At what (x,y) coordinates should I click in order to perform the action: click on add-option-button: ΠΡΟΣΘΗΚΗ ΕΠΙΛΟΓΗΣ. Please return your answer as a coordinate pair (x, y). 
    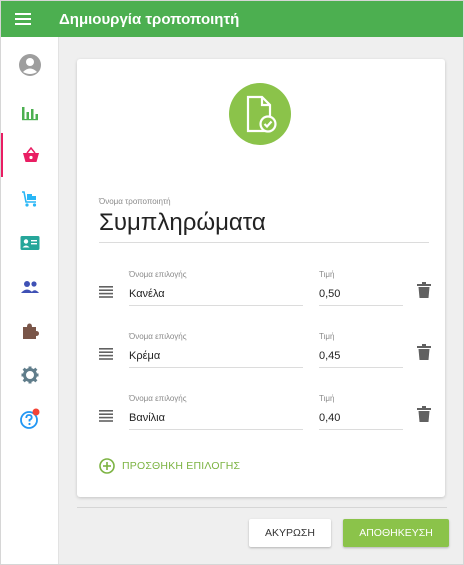
    Looking at the image, I should click on (169, 466).